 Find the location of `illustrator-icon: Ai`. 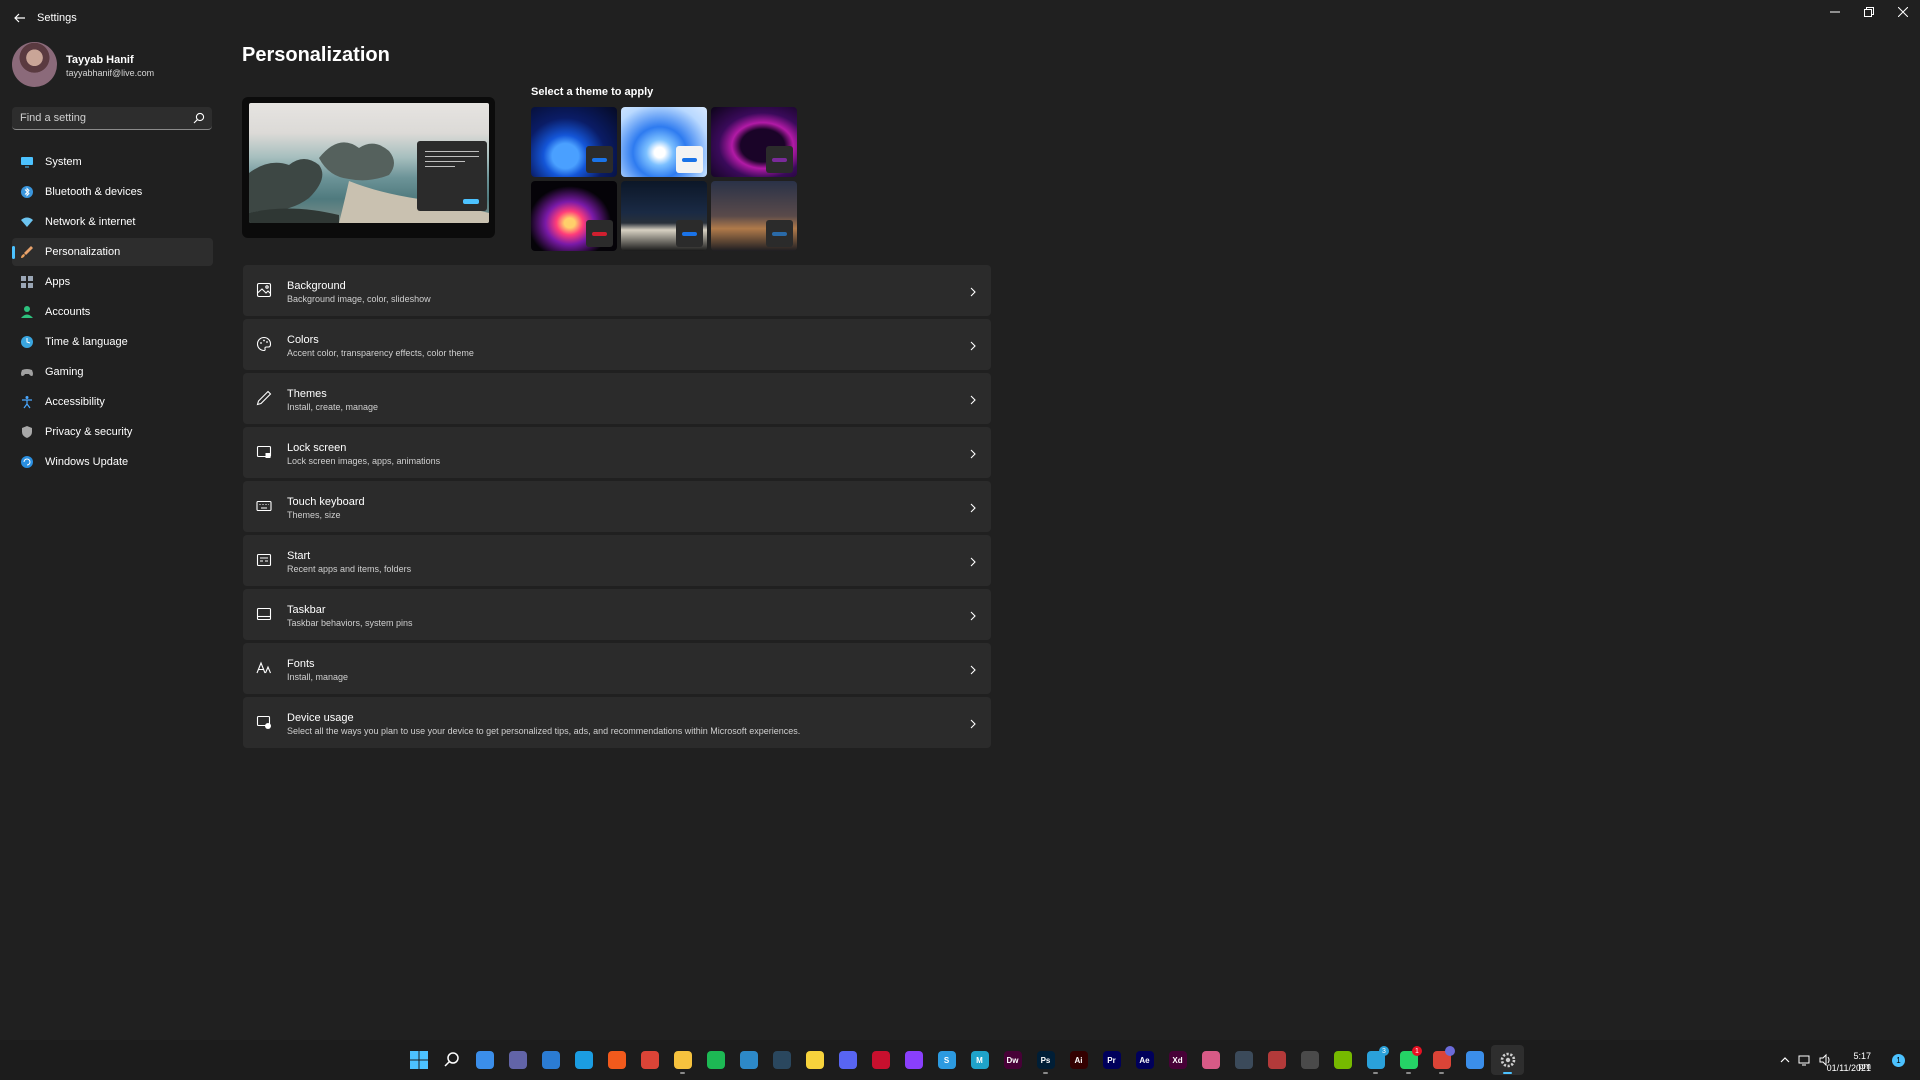

illustrator-icon: Ai is located at coordinates (1078, 1060).